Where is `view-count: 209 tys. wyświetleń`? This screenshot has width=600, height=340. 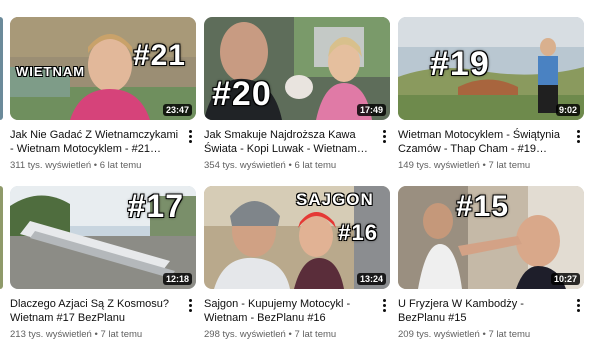
view-count: 209 tys. wyświetleń is located at coordinates (439, 334).